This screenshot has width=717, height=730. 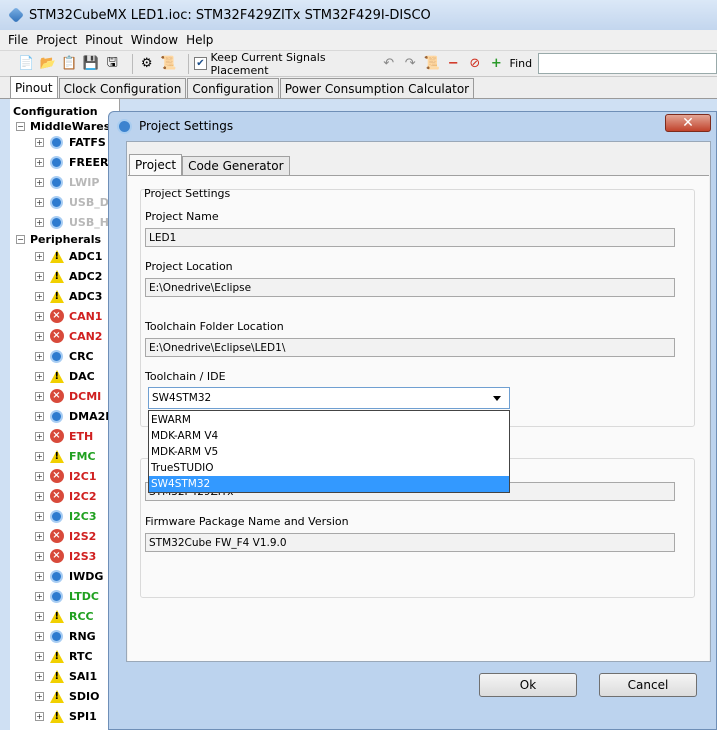 I want to click on toolchain-option: MDK-ARM V4, so click(x=329, y=436).